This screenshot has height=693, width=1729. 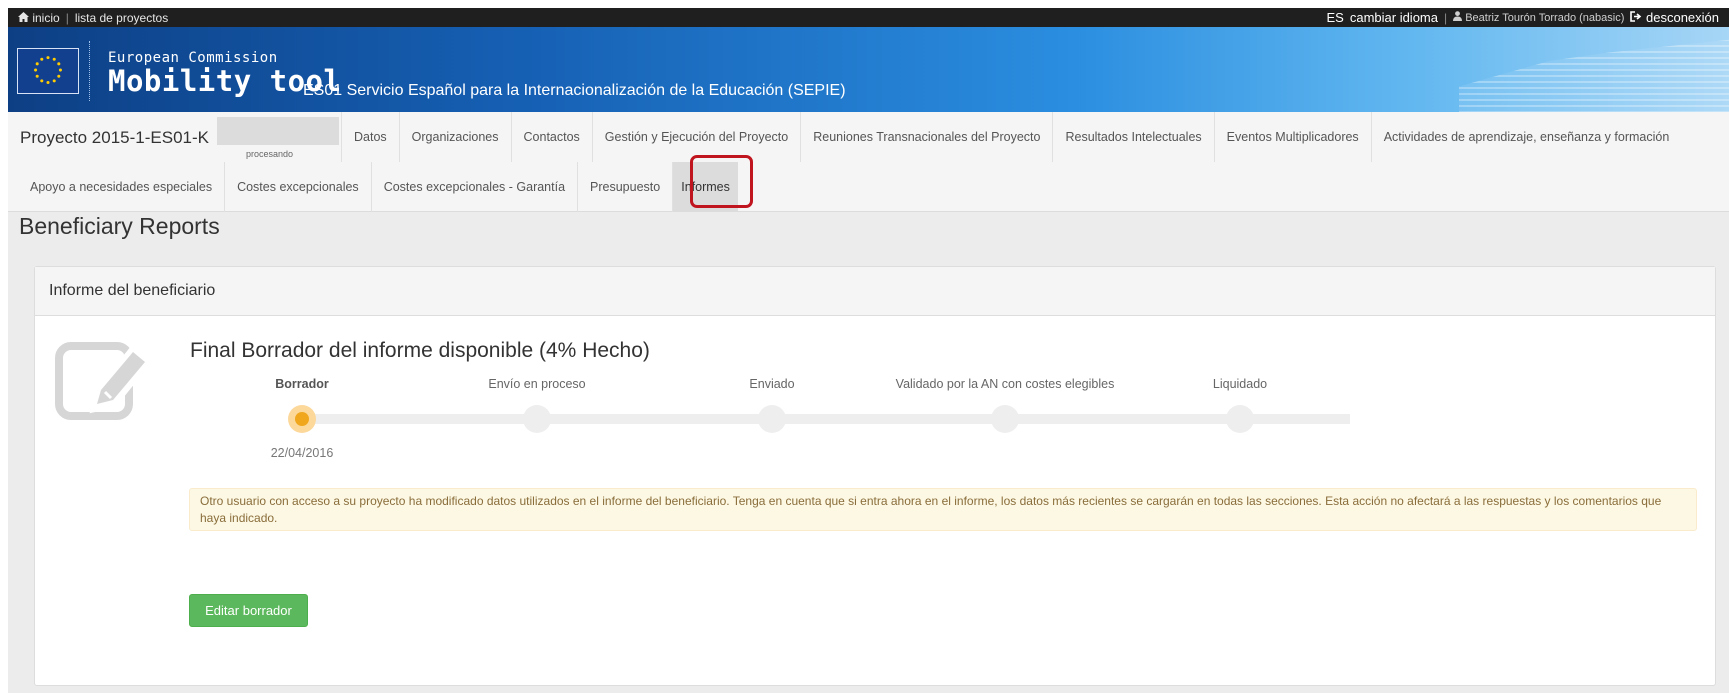 I want to click on tab-resultados-intelectuales: Resultados Intelectuales, so click(x=1132, y=137).